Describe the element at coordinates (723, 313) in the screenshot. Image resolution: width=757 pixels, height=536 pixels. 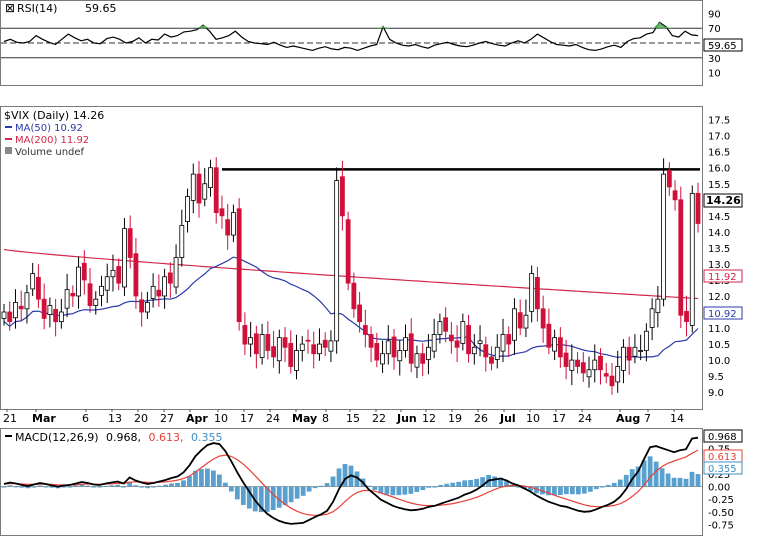
I see `ma50-value-box: 10.92` at that location.